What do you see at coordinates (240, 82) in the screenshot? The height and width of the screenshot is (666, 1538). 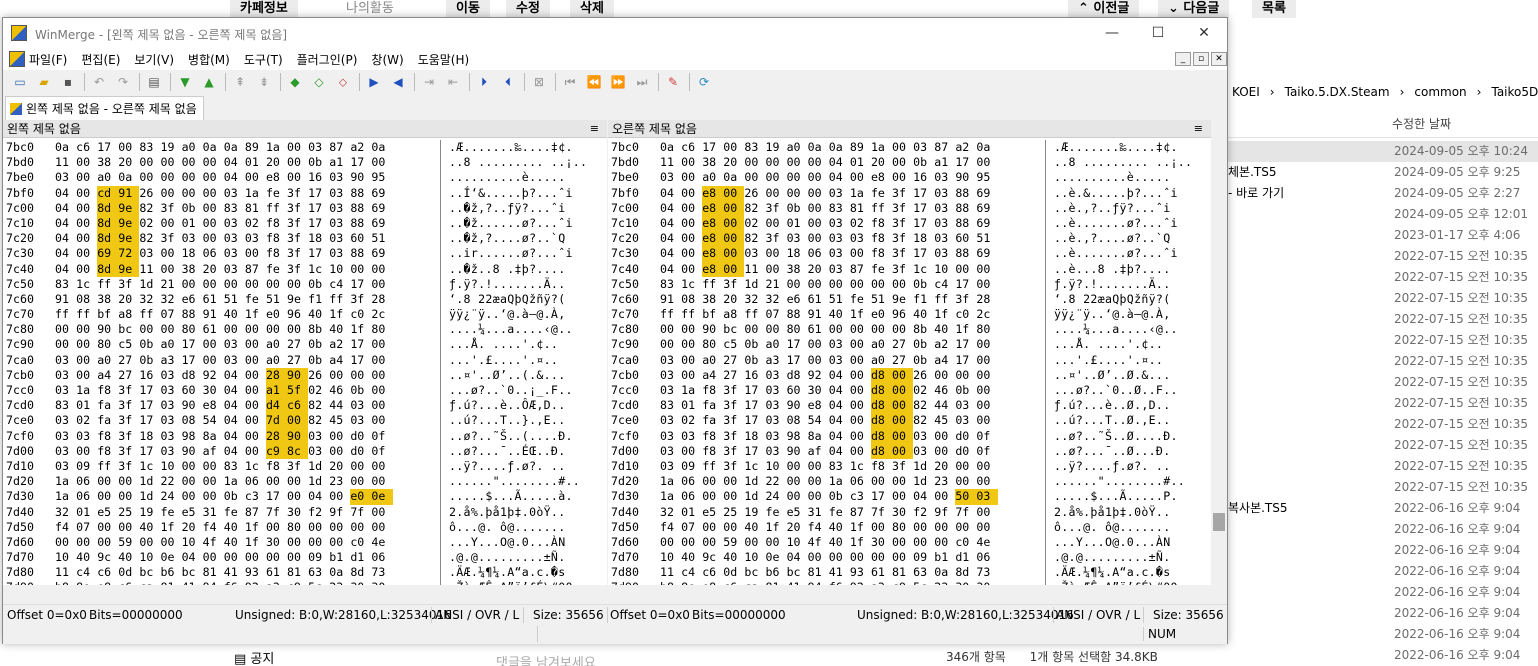 I see `first-diff-icon: ⇞` at bounding box center [240, 82].